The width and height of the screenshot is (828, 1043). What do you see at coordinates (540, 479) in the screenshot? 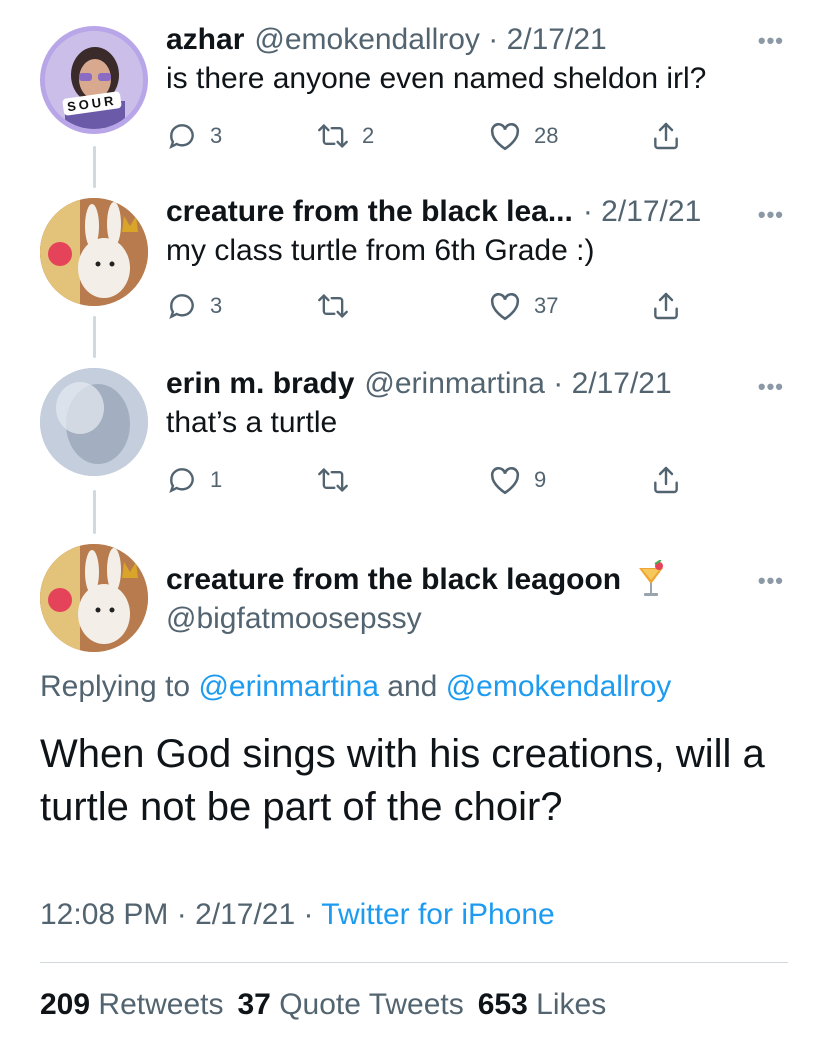
I see `like-count: 9` at bounding box center [540, 479].